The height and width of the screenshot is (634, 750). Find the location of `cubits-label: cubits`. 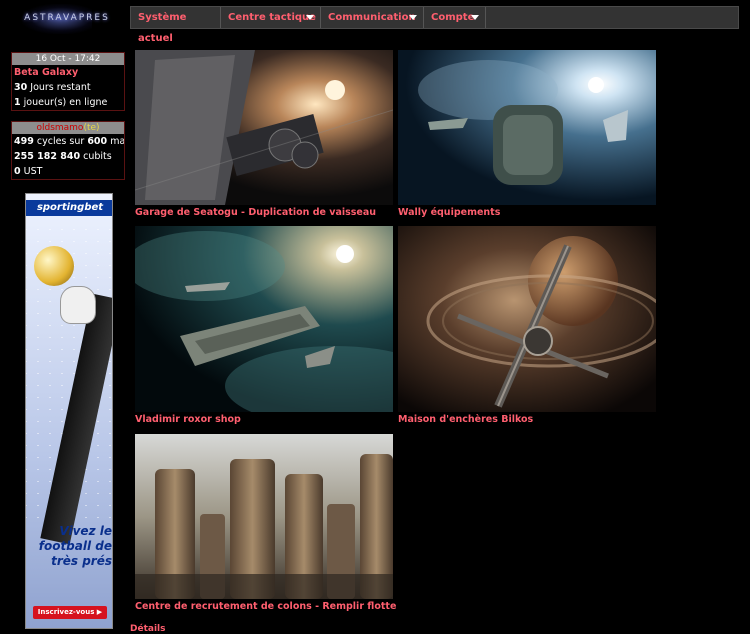

cubits-label: cubits is located at coordinates (97, 156).